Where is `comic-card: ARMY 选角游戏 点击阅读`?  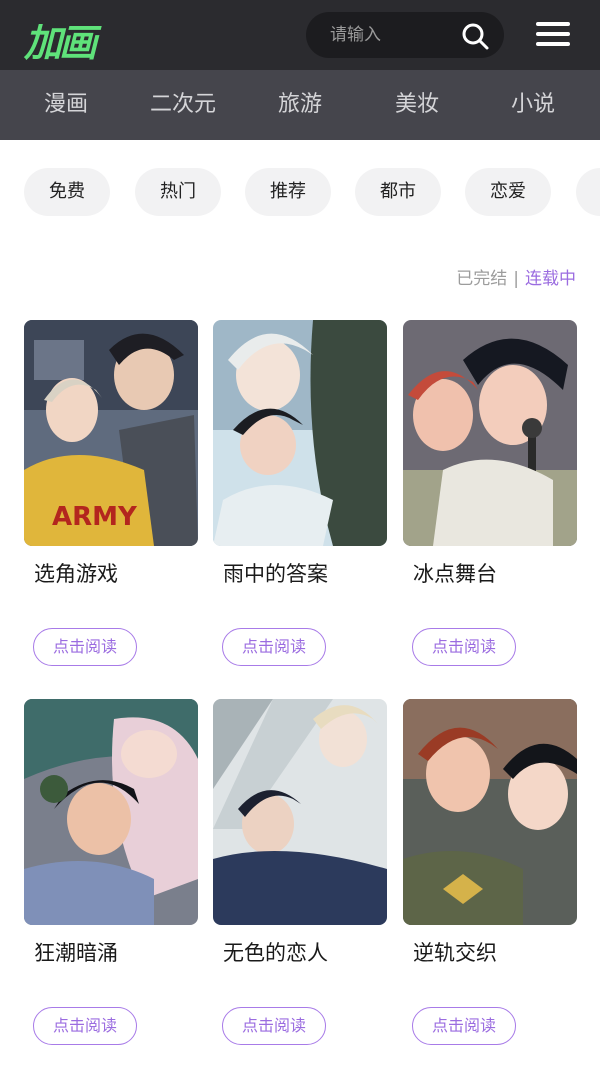
comic-card: ARMY 选角游戏 点击阅读 is located at coordinates (111, 493).